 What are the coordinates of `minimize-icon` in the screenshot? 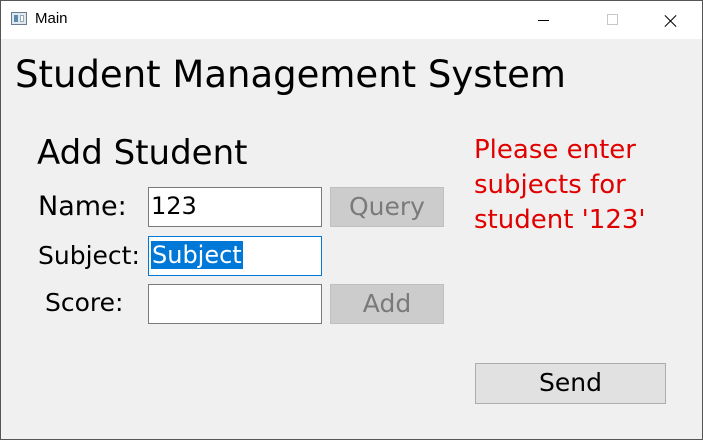 It's located at (543, 20).